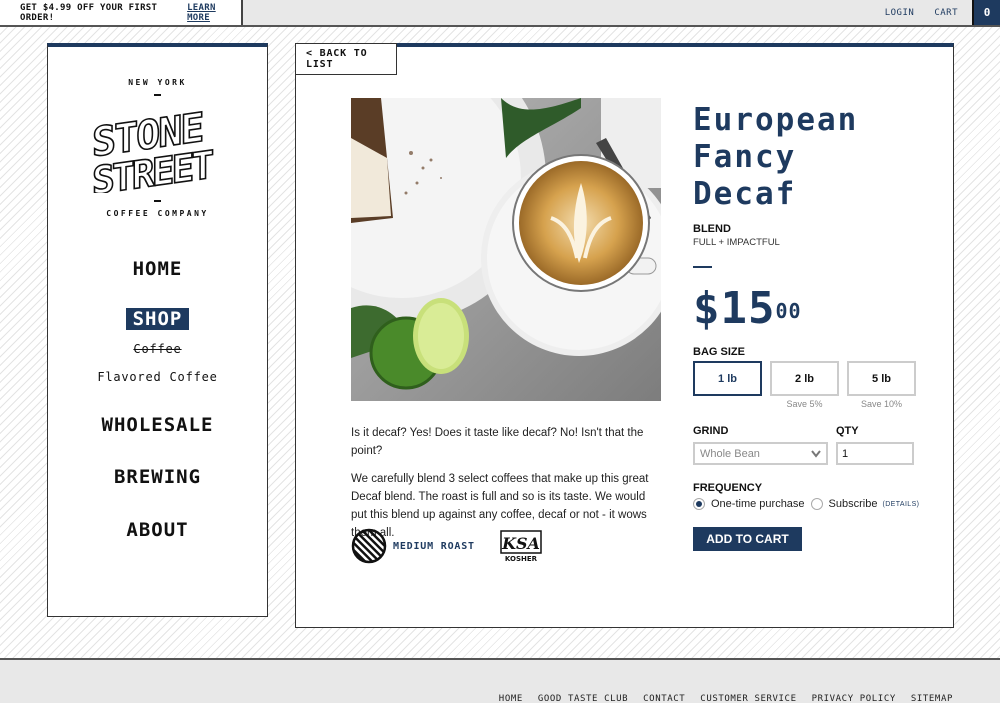 The image size is (1000, 703). I want to click on frequency-label: FREQUENCY, so click(728, 488).